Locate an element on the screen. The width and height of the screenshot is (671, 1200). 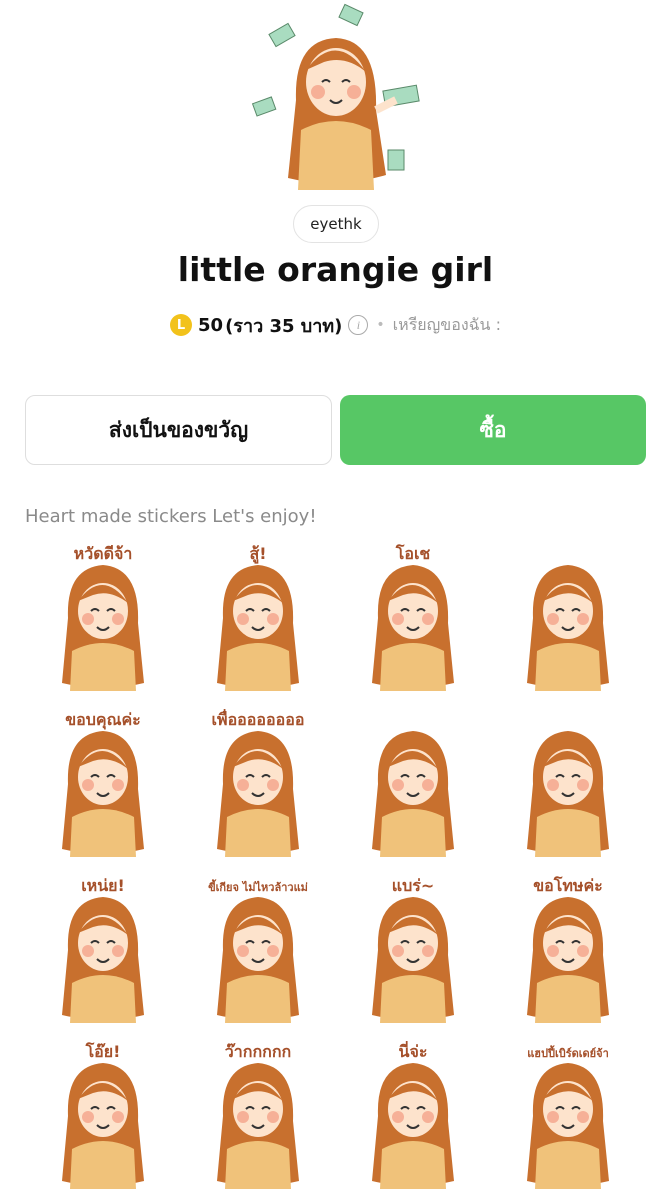
girl-giving-icon: นี่จ่ะ is located at coordinates (412, 1116).